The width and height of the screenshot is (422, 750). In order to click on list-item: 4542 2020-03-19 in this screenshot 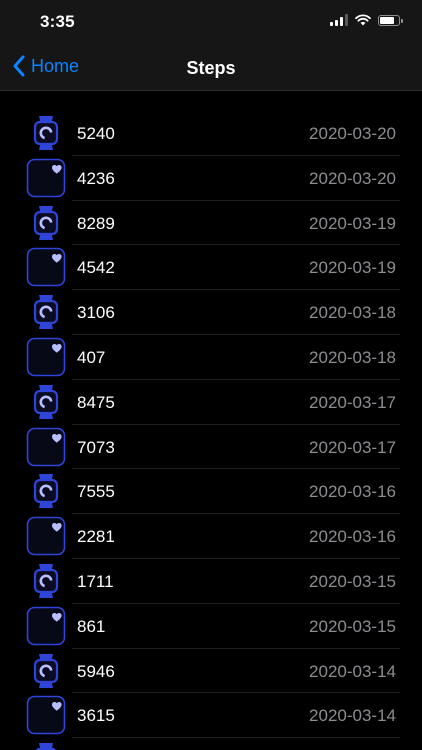, I will do `click(211, 267)`.